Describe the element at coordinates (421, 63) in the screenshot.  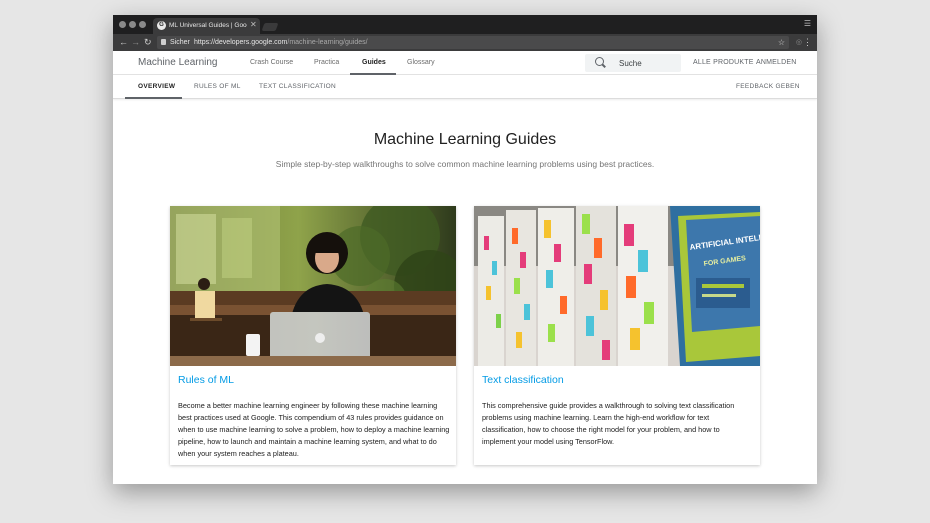
I see `nav-glossary: Glossary` at that location.